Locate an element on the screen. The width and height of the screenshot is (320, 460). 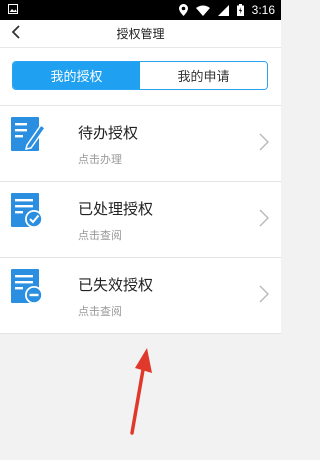
wifi-icon is located at coordinates (202, 10).